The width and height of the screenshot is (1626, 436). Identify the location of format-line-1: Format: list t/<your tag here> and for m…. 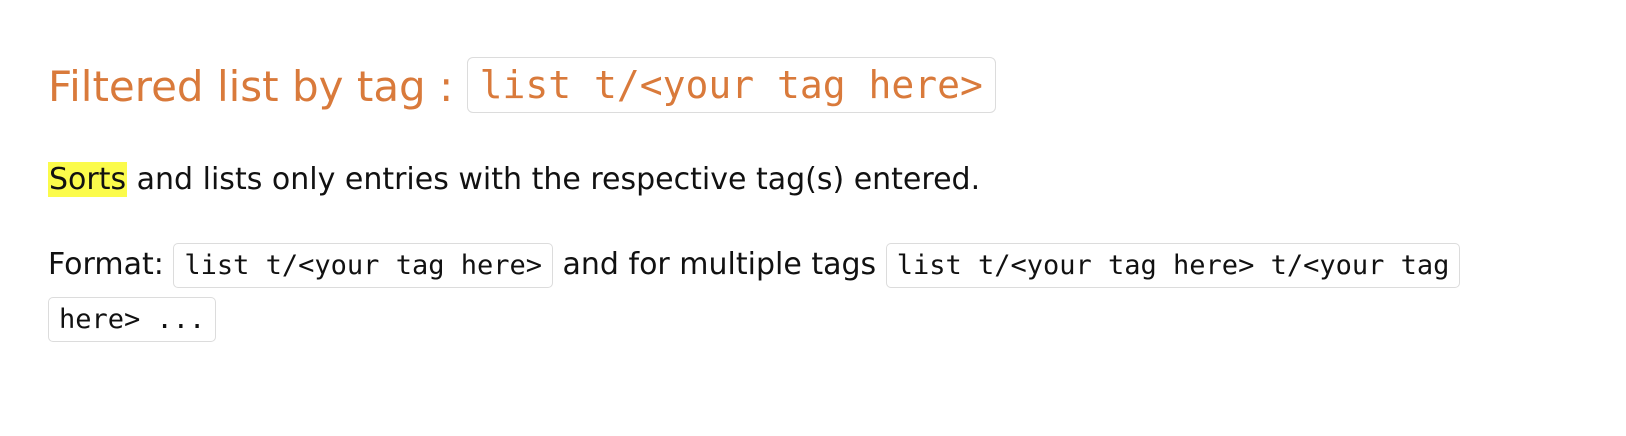
(813, 265).